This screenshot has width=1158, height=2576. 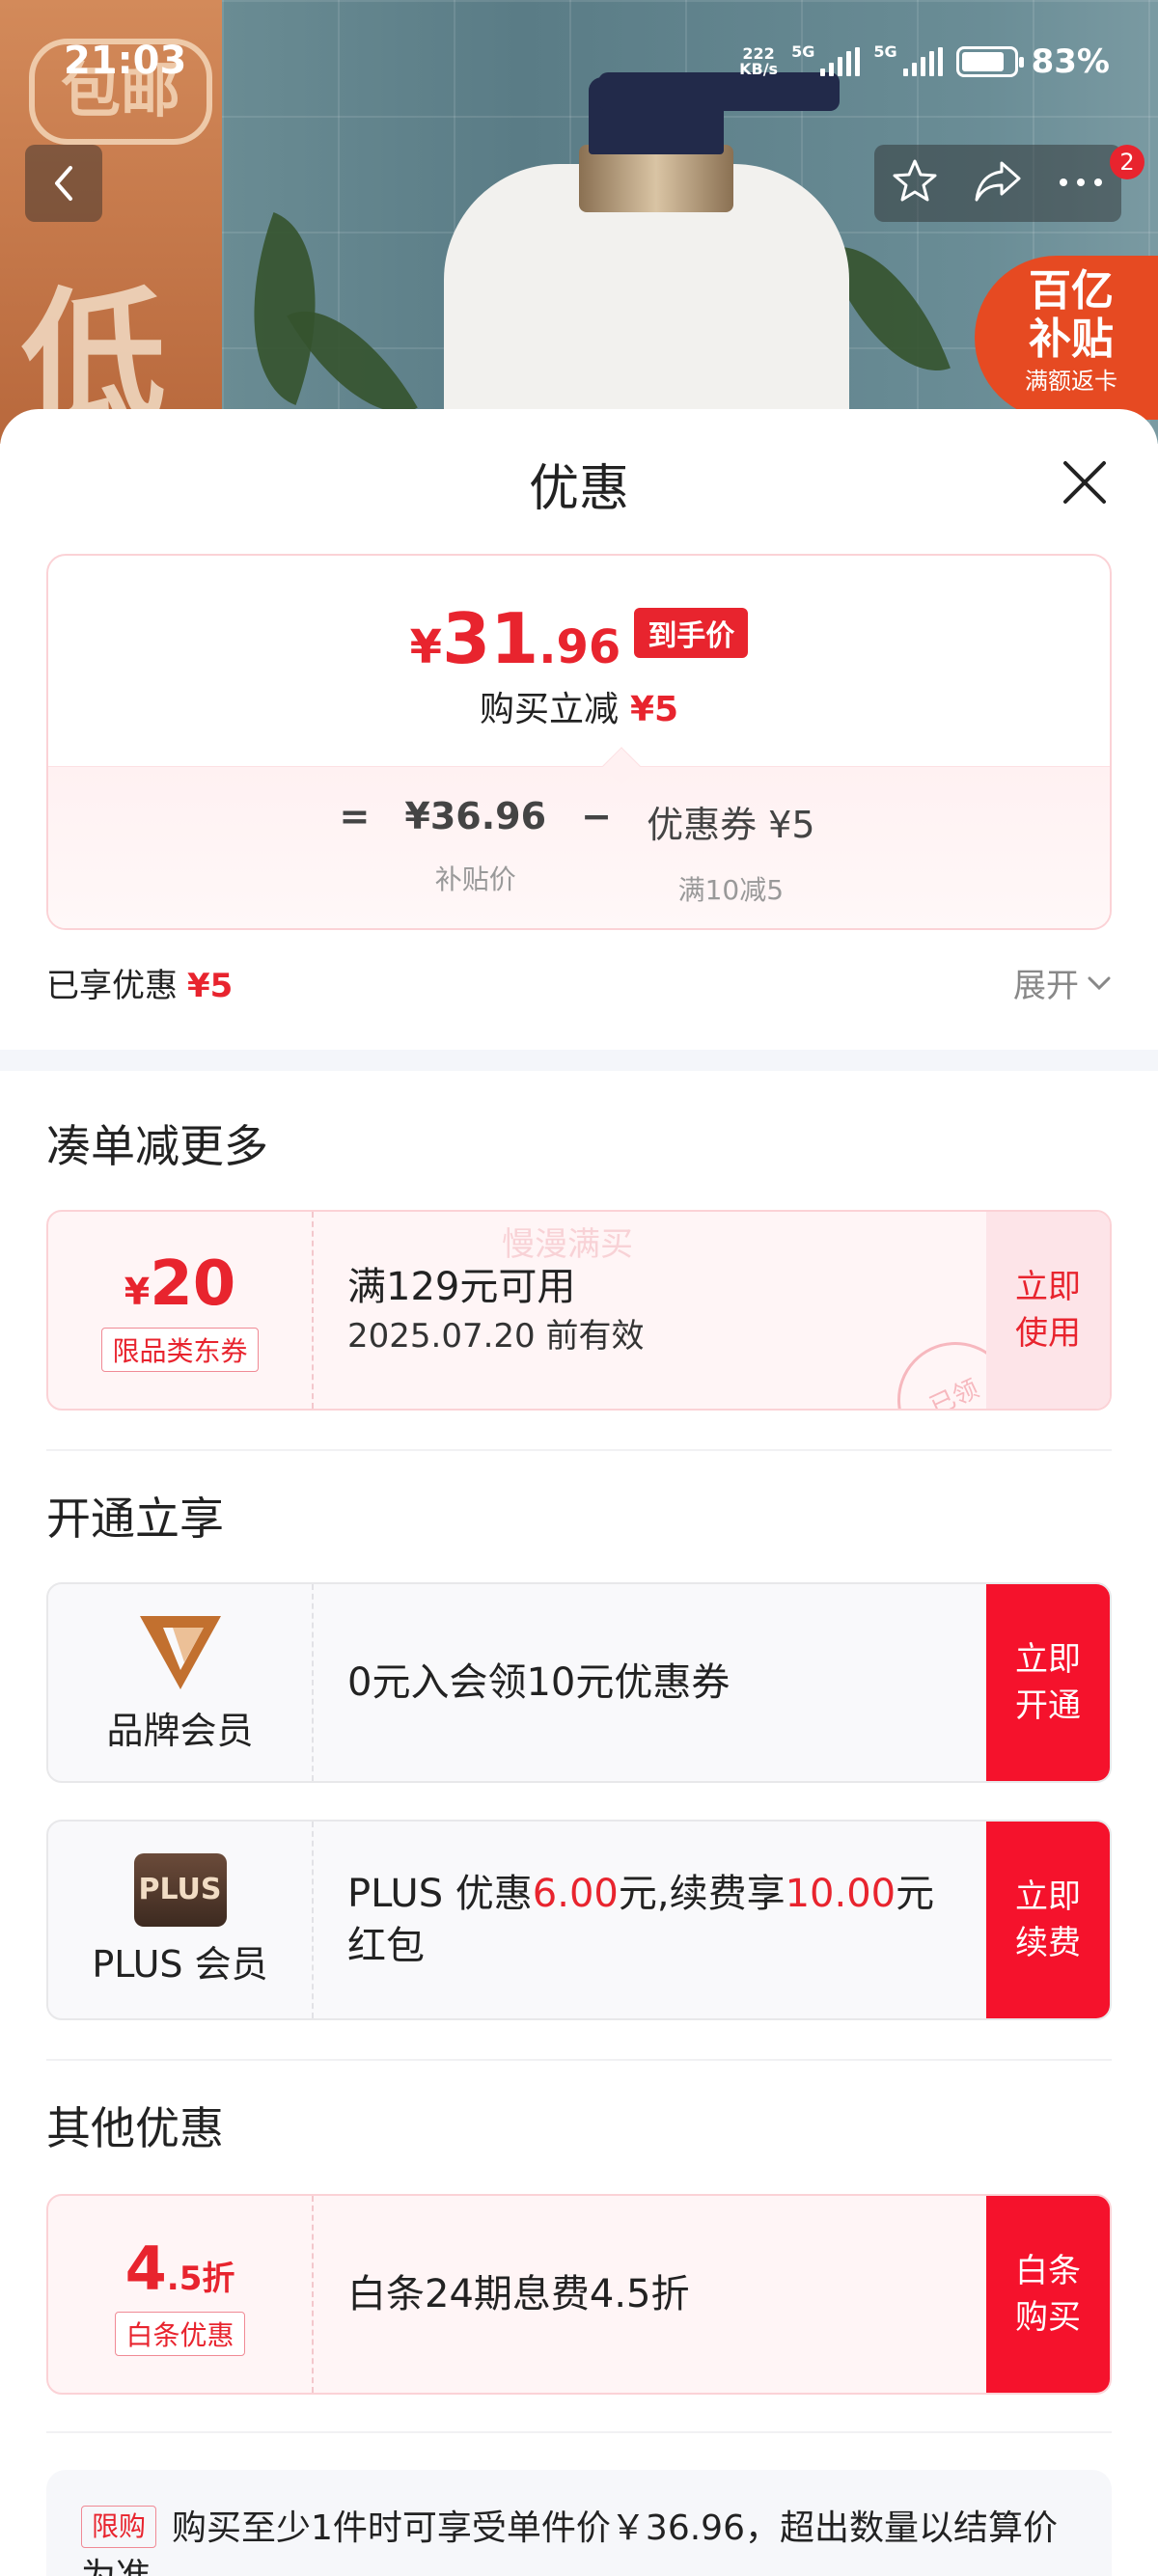 I want to click on plus-renew-value: 10.00, so click(x=840, y=1894).